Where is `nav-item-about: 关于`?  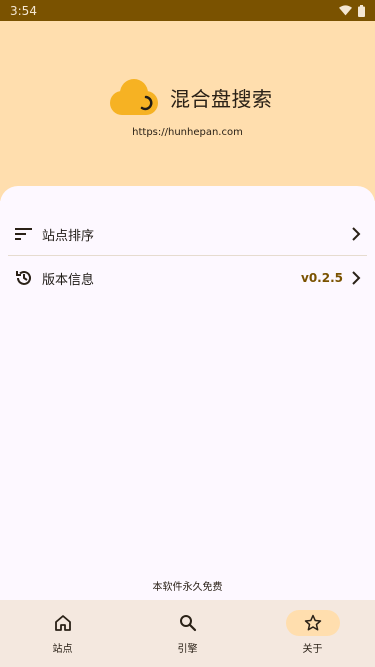
nav-item-about: 关于 is located at coordinates (312, 633).